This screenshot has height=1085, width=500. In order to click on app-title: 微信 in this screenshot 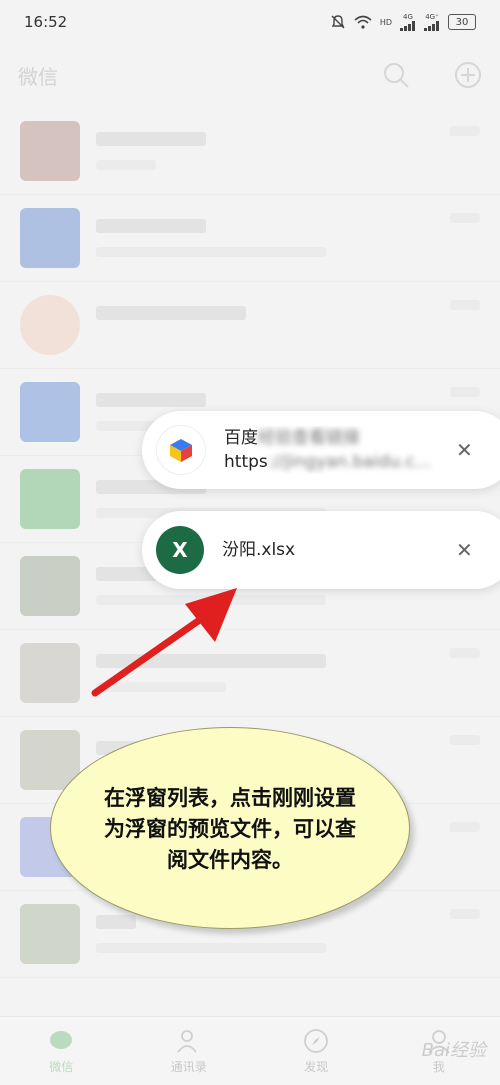, I will do `click(38, 76)`.